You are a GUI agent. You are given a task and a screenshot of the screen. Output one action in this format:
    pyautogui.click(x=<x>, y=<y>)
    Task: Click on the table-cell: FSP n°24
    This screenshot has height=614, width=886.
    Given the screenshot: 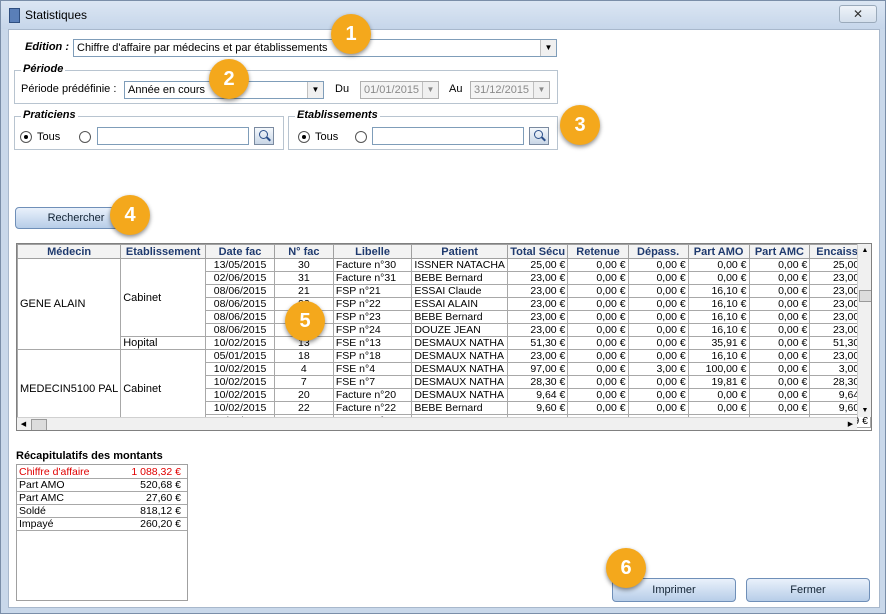 What is the action you would take?
    pyautogui.click(x=372, y=330)
    